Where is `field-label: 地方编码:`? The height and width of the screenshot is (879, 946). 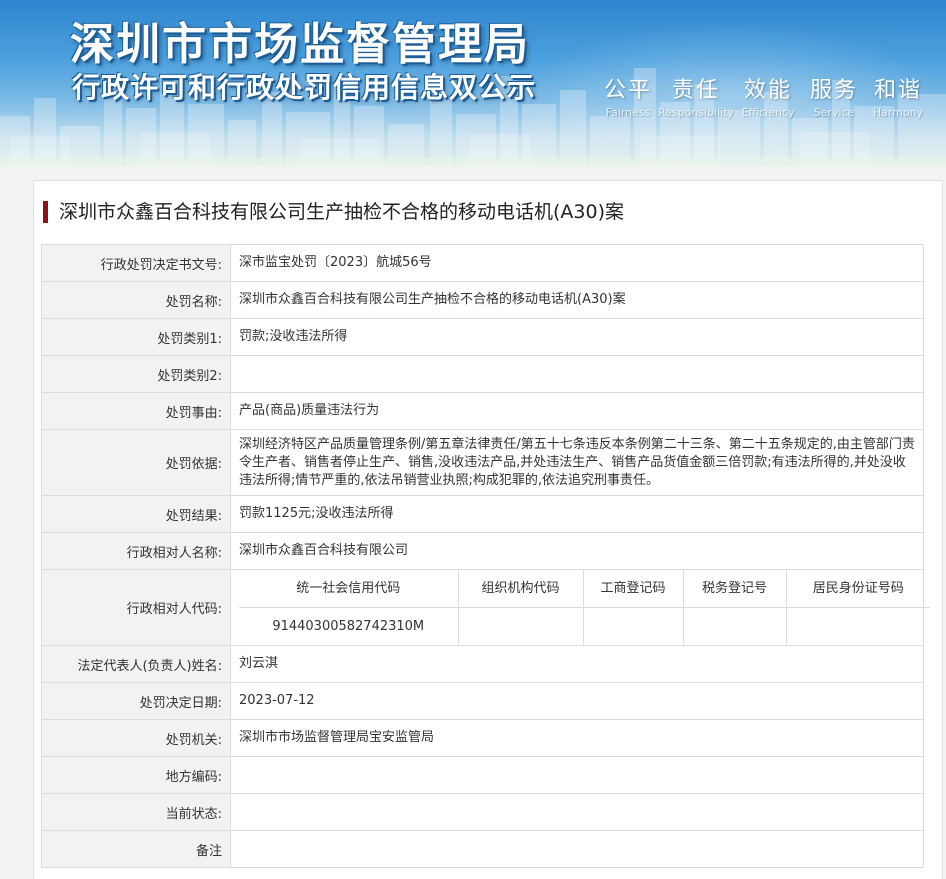
field-label: 地方编码: is located at coordinates (136, 775).